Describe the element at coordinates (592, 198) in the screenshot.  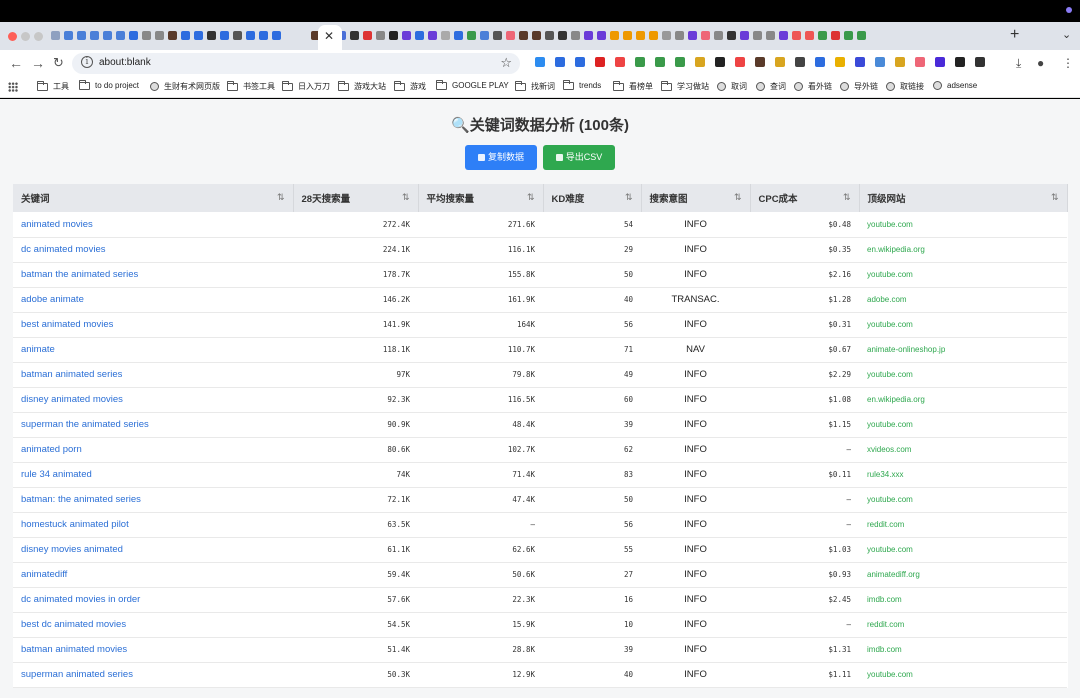
I see `column-header-kd: KD难度 ⇅` at that location.